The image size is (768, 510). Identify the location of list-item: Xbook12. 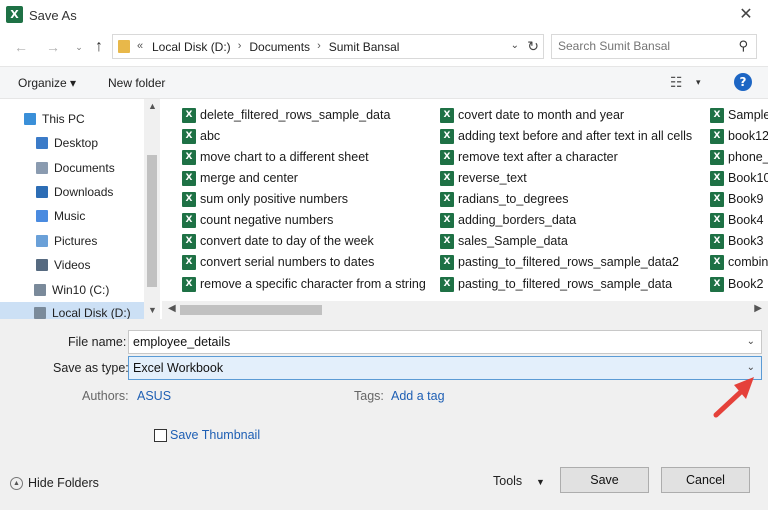
(739, 136).